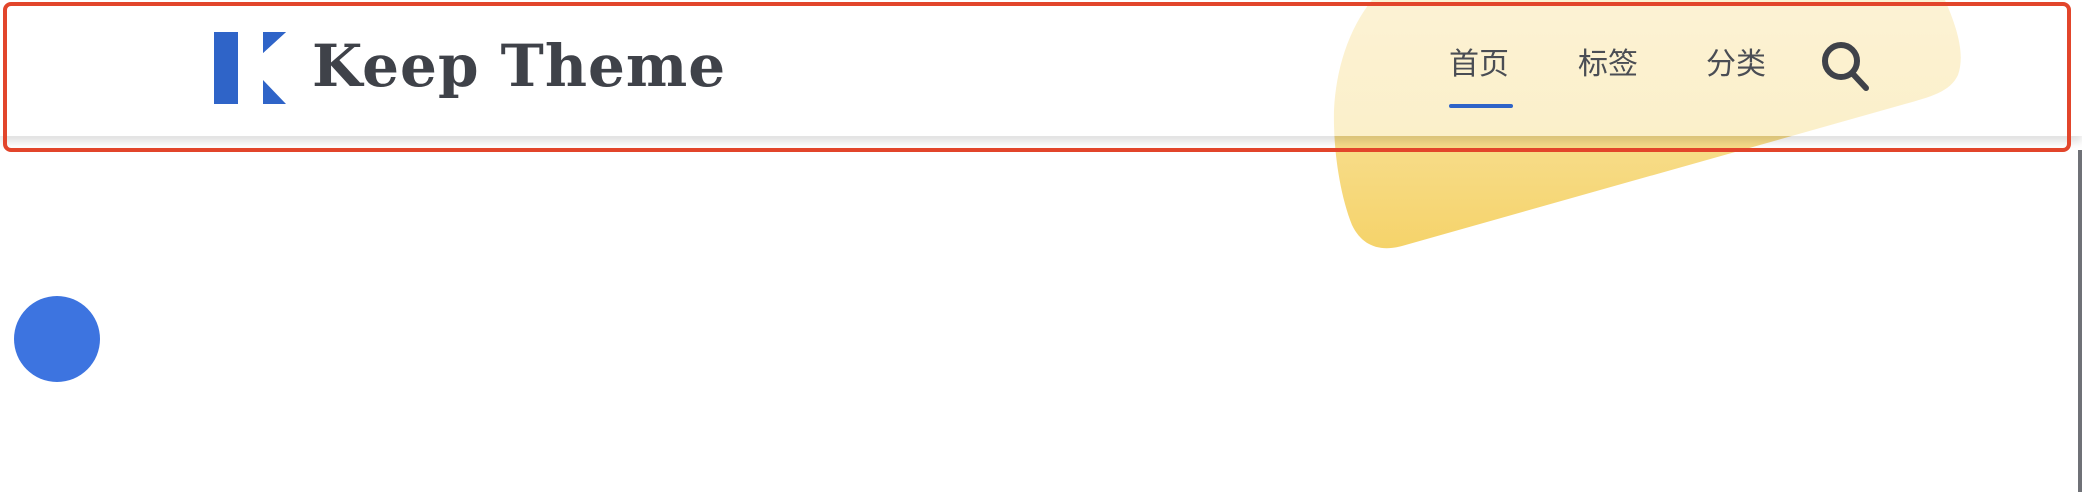 Image resolution: width=2082 pixels, height=492 pixels. What do you see at coordinates (250, 68) in the screenshot?
I see `site-logo-icon` at bounding box center [250, 68].